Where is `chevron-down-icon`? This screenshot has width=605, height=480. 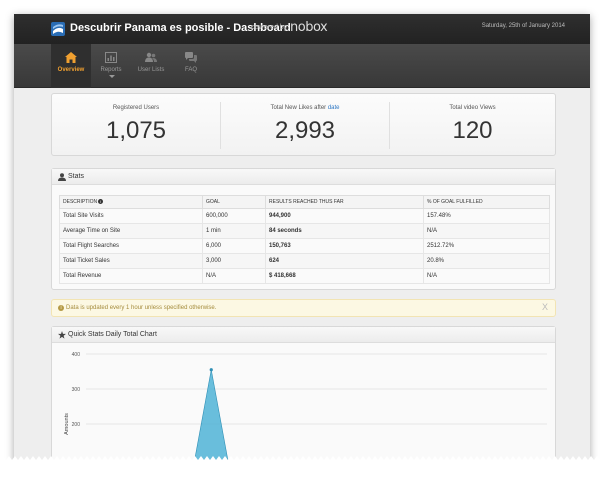 chevron-down-icon is located at coordinates (112, 76).